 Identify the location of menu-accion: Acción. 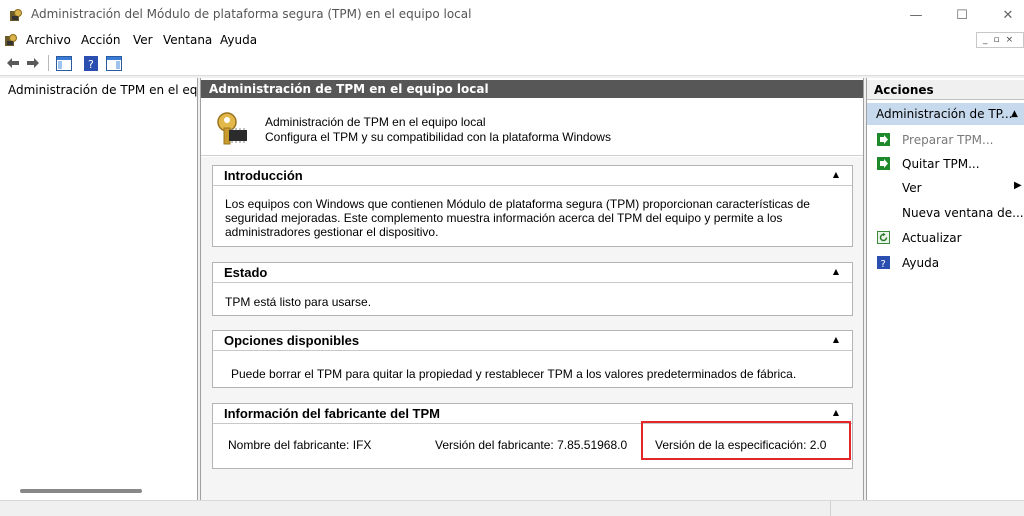
(100, 40).